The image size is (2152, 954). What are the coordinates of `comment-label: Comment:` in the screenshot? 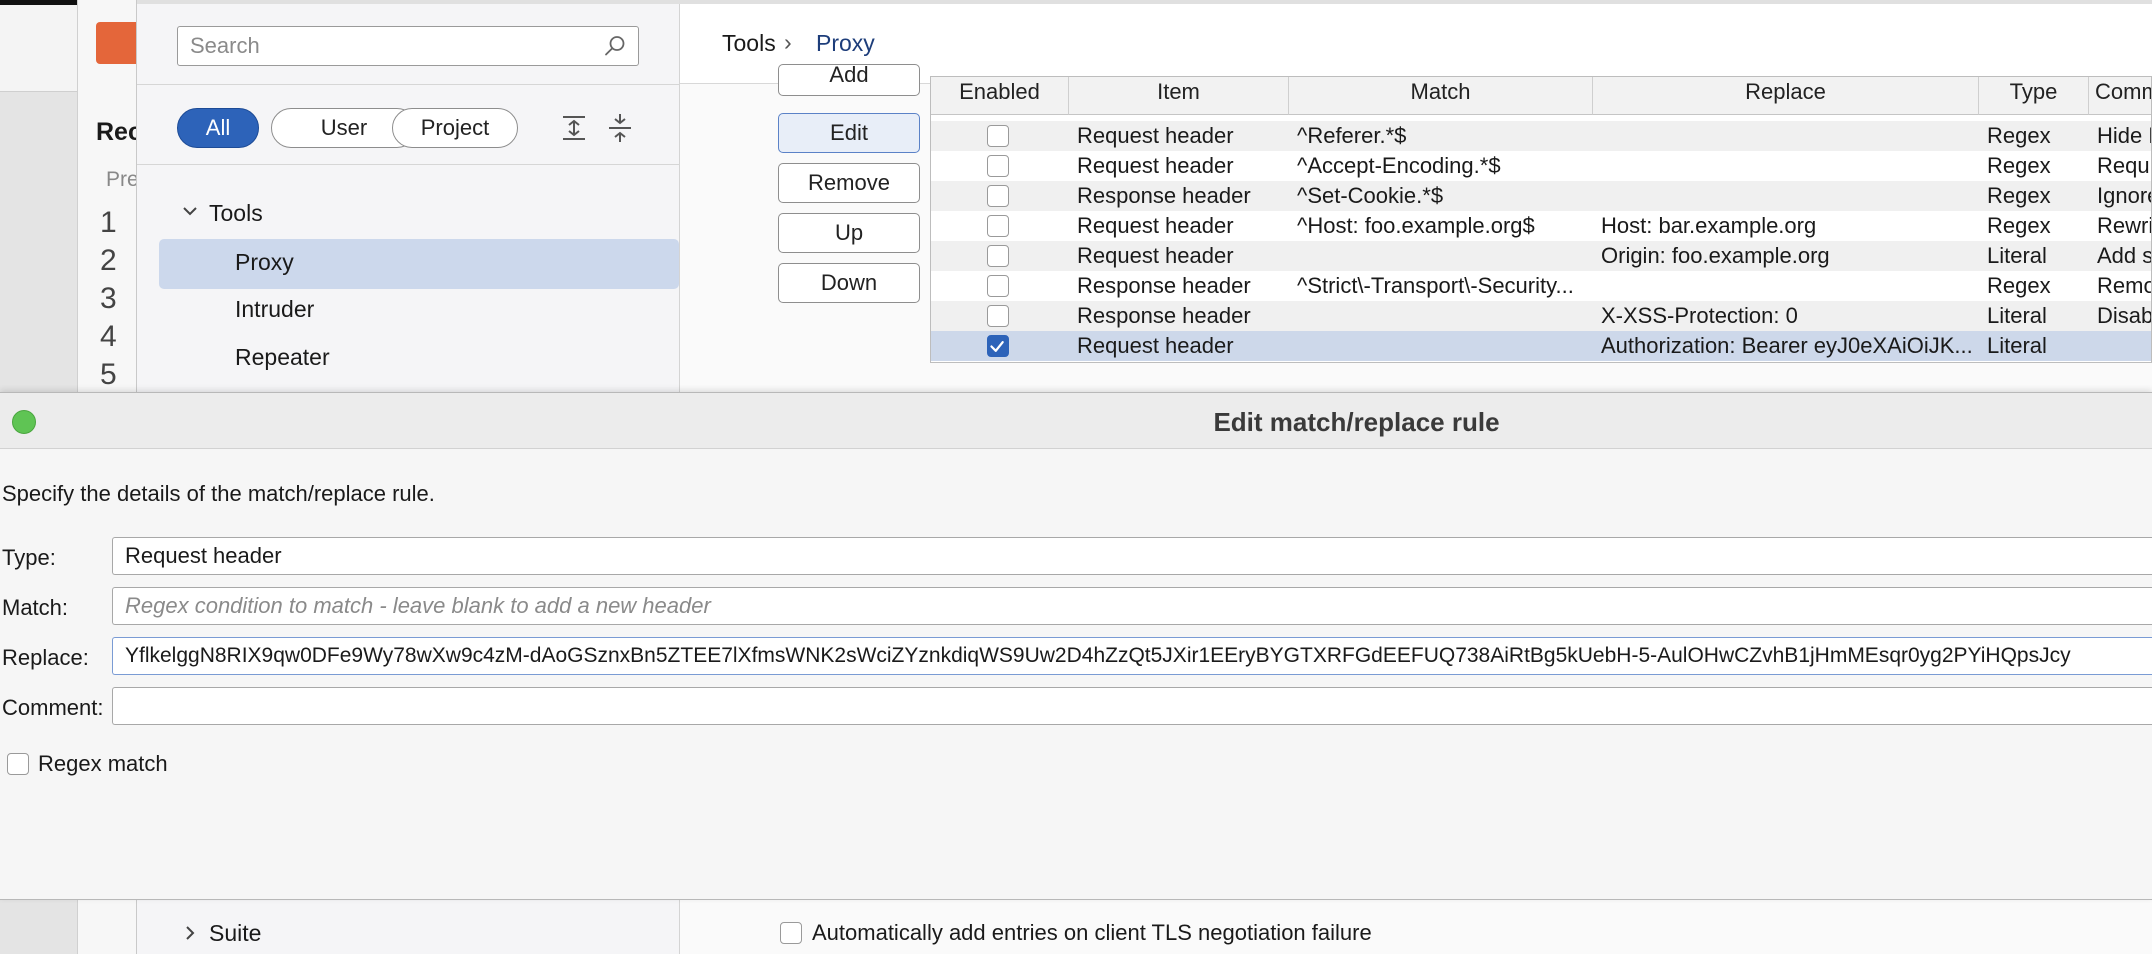 It's located at (53, 707).